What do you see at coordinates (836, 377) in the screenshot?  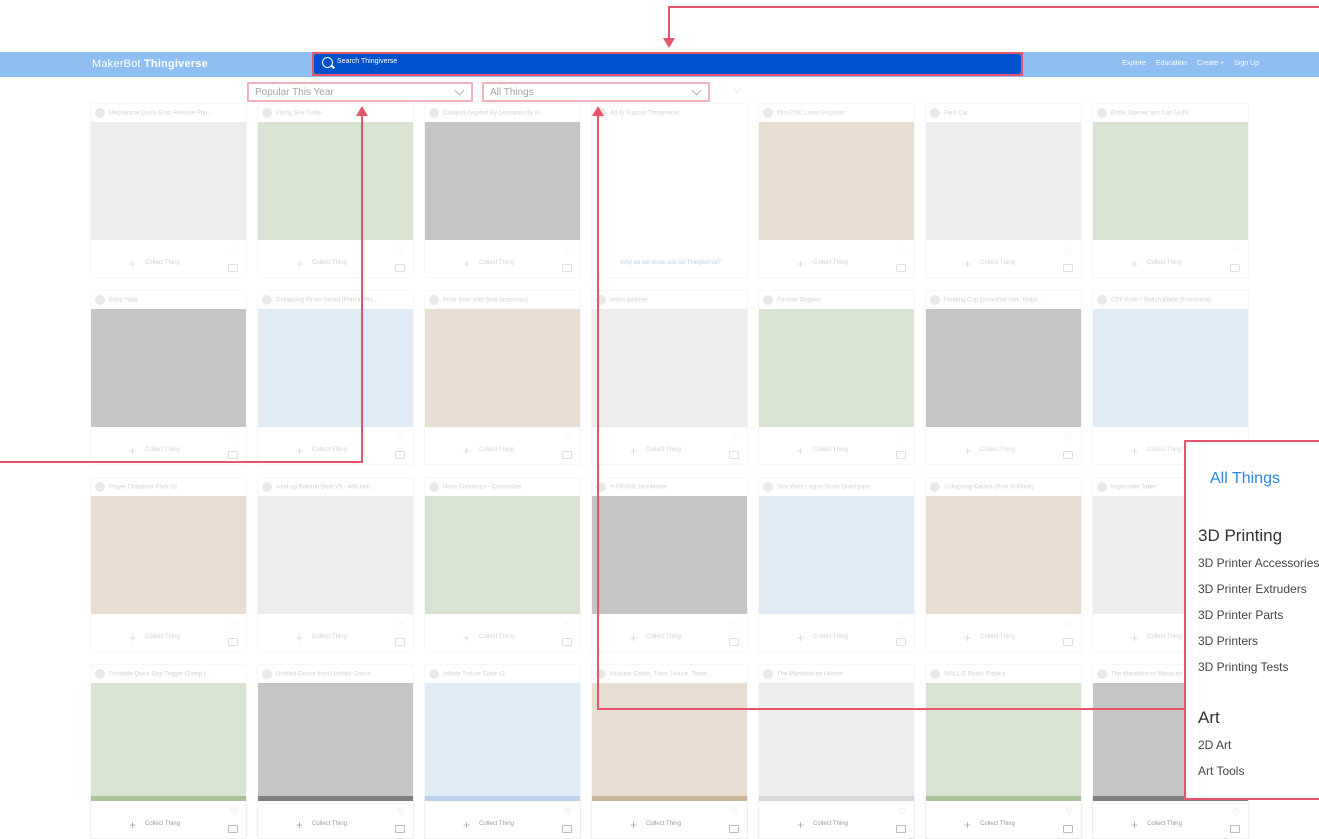 I see `thing-card: Panther Origami + Collect Thing ♡` at bounding box center [836, 377].